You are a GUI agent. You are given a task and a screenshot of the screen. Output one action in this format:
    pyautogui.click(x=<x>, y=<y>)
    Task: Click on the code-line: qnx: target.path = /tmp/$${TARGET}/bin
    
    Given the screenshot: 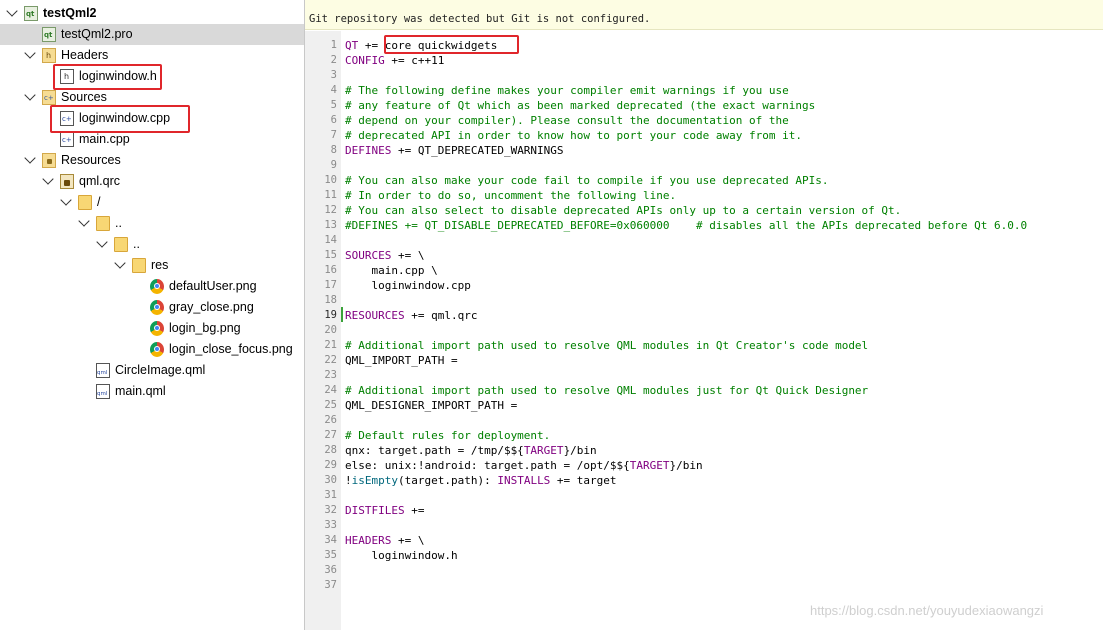 What is the action you would take?
    pyautogui.click(x=471, y=450)
    